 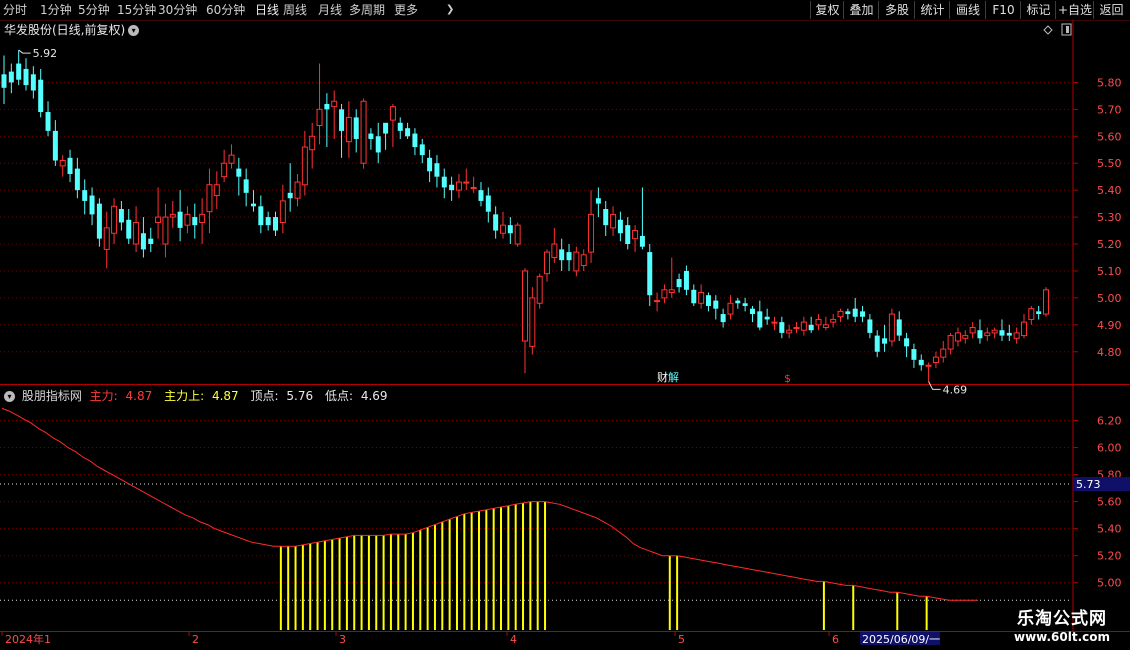 What do you see at coordinates (1109, 190) in the screenshot?
I see `price-tick-label-4: 5.40` at bounding box center [1109, 190].